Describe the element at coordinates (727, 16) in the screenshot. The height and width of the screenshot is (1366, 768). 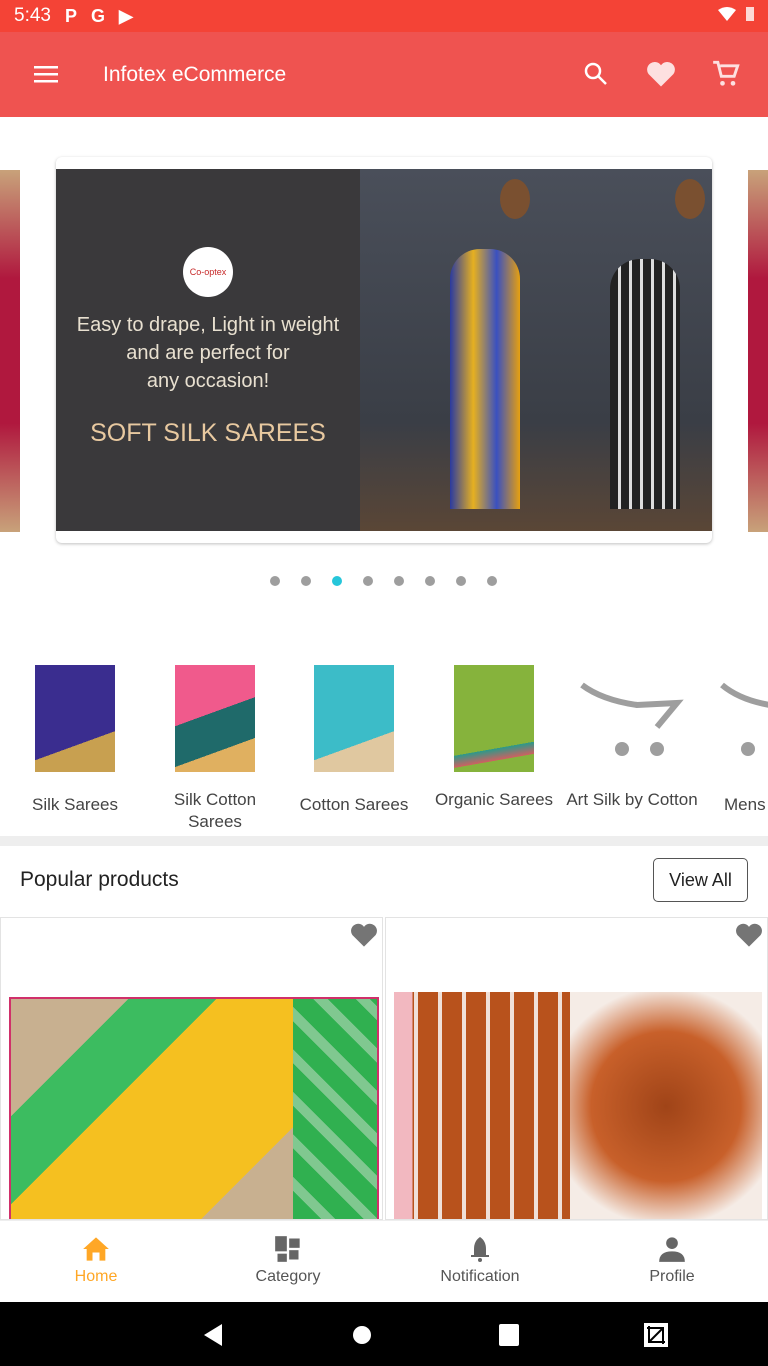
I see `wifi-icon` at that location.